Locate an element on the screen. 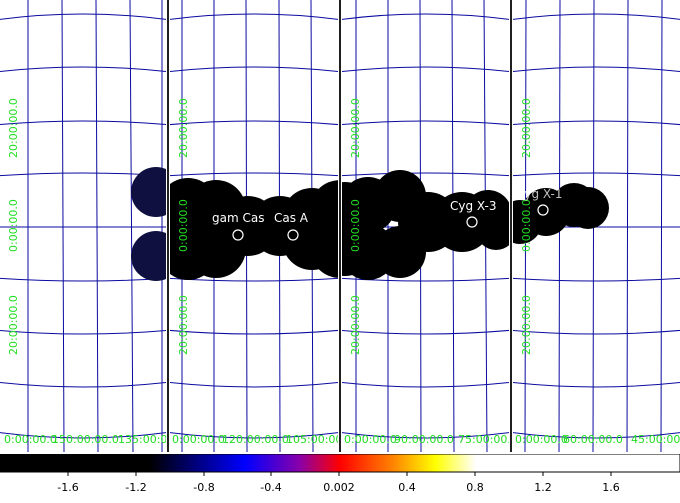 The image size is (680, 503). colorbar-tick-label: -0.8 is located at coordinates (203, 487).